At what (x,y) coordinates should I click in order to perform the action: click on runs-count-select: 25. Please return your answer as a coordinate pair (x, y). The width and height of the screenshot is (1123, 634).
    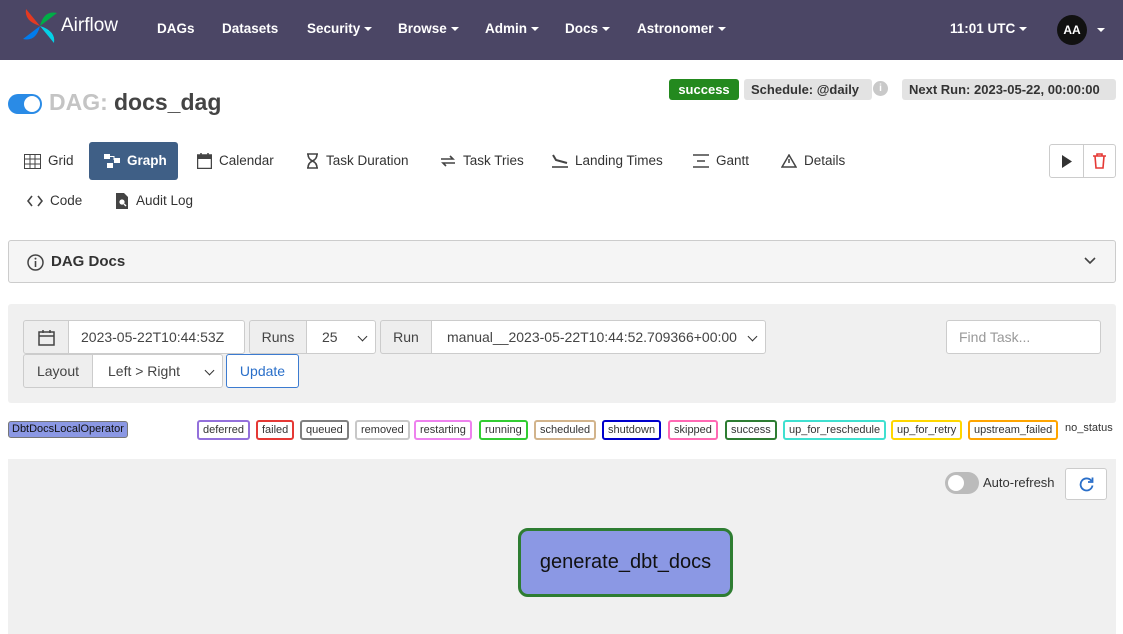
    Looking at the image, I should click on (341, 337).